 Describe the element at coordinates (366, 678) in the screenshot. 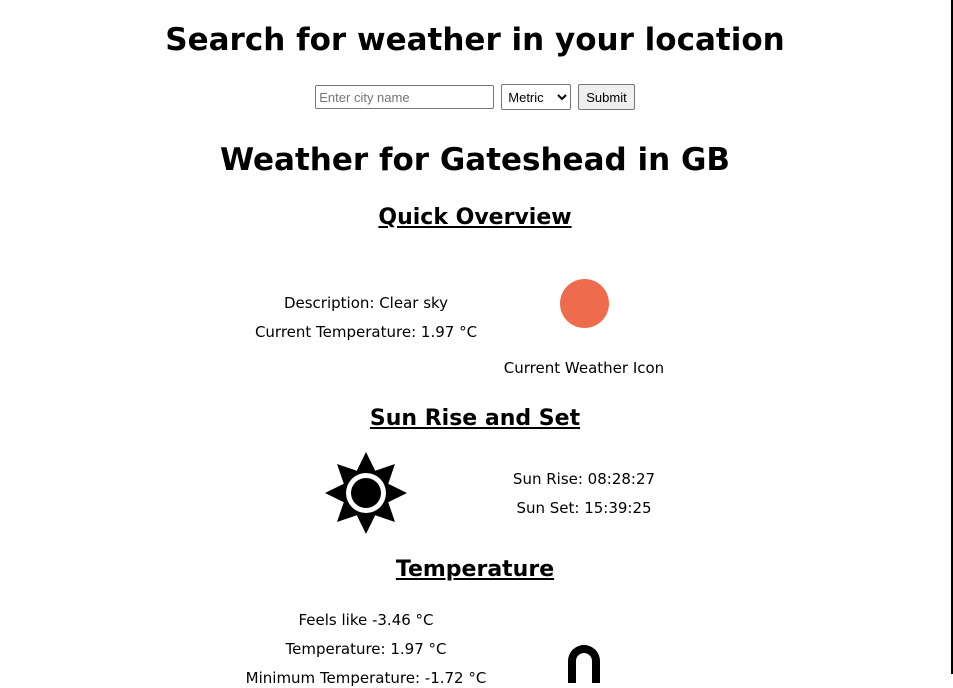

I see `minimum-temperature: Minimum Temperature: -1.72 °C` at that location.